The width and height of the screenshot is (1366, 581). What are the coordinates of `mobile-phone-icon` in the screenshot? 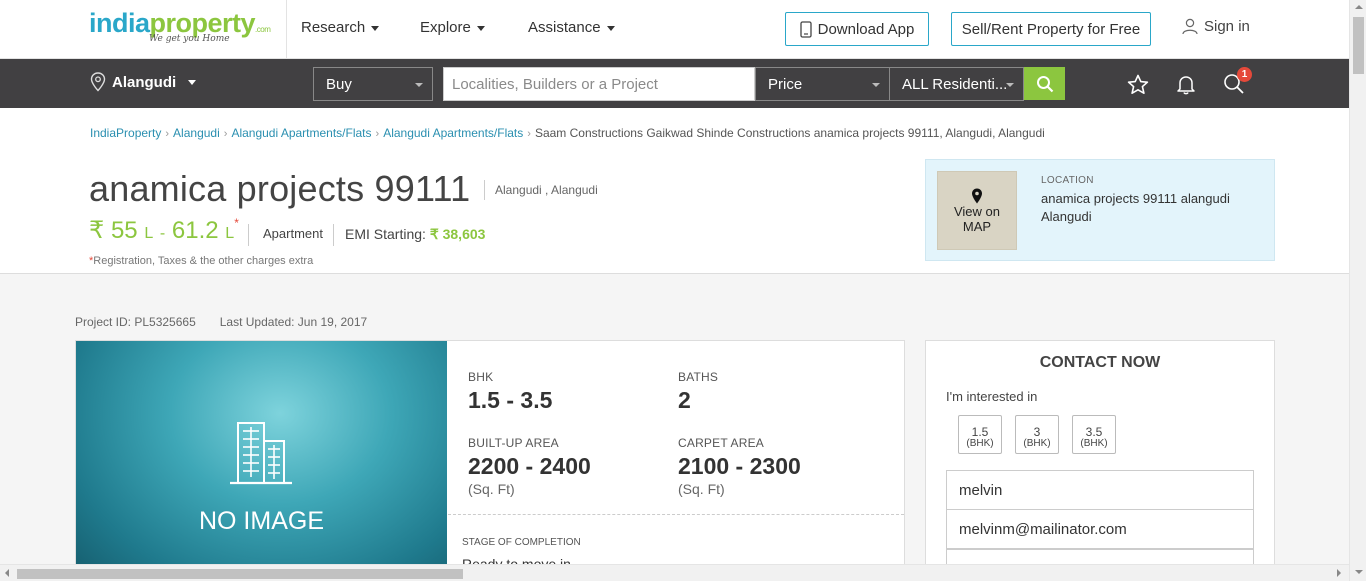 It's located at (805, 29).